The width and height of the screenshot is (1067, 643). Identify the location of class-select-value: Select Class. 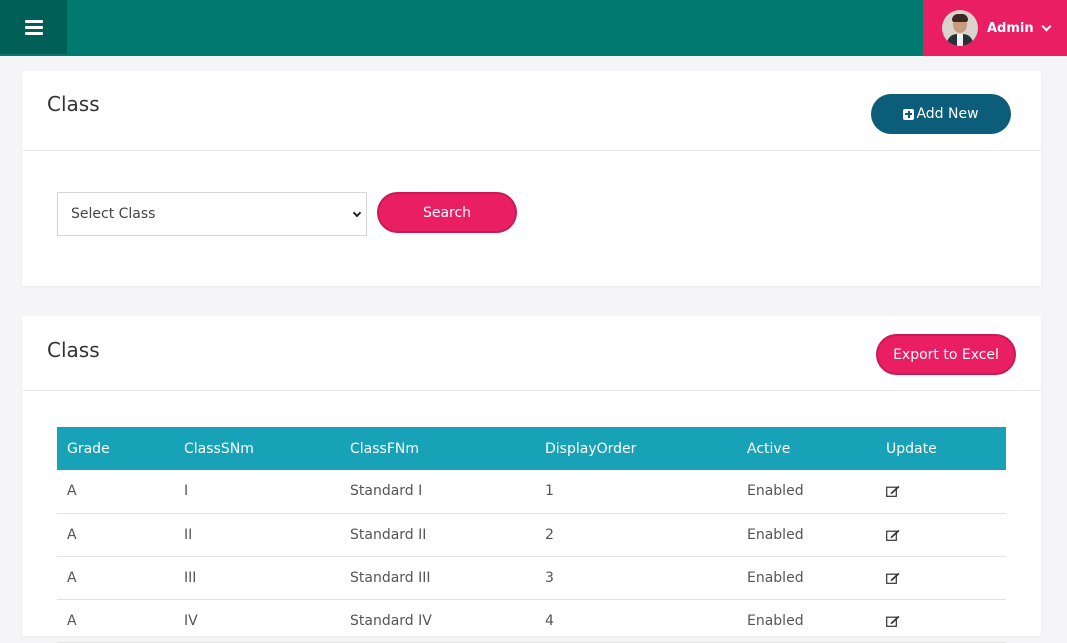
(113, 214).